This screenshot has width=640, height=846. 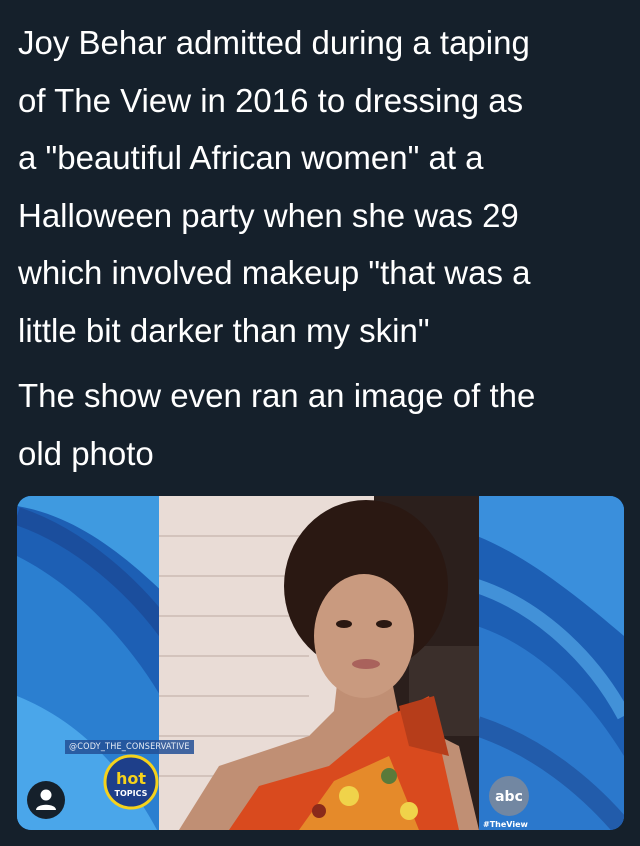 What do you see at coordinates (131, 793) in the screenshot?
I see `badge-subtext: TOPICS` at bounding box center [131, 793].